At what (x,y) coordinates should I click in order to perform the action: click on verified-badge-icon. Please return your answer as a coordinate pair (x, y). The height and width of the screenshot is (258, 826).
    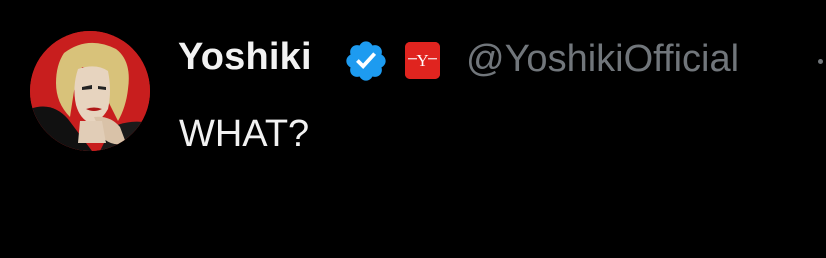
    Looking at the image, I should click on (366, 61).